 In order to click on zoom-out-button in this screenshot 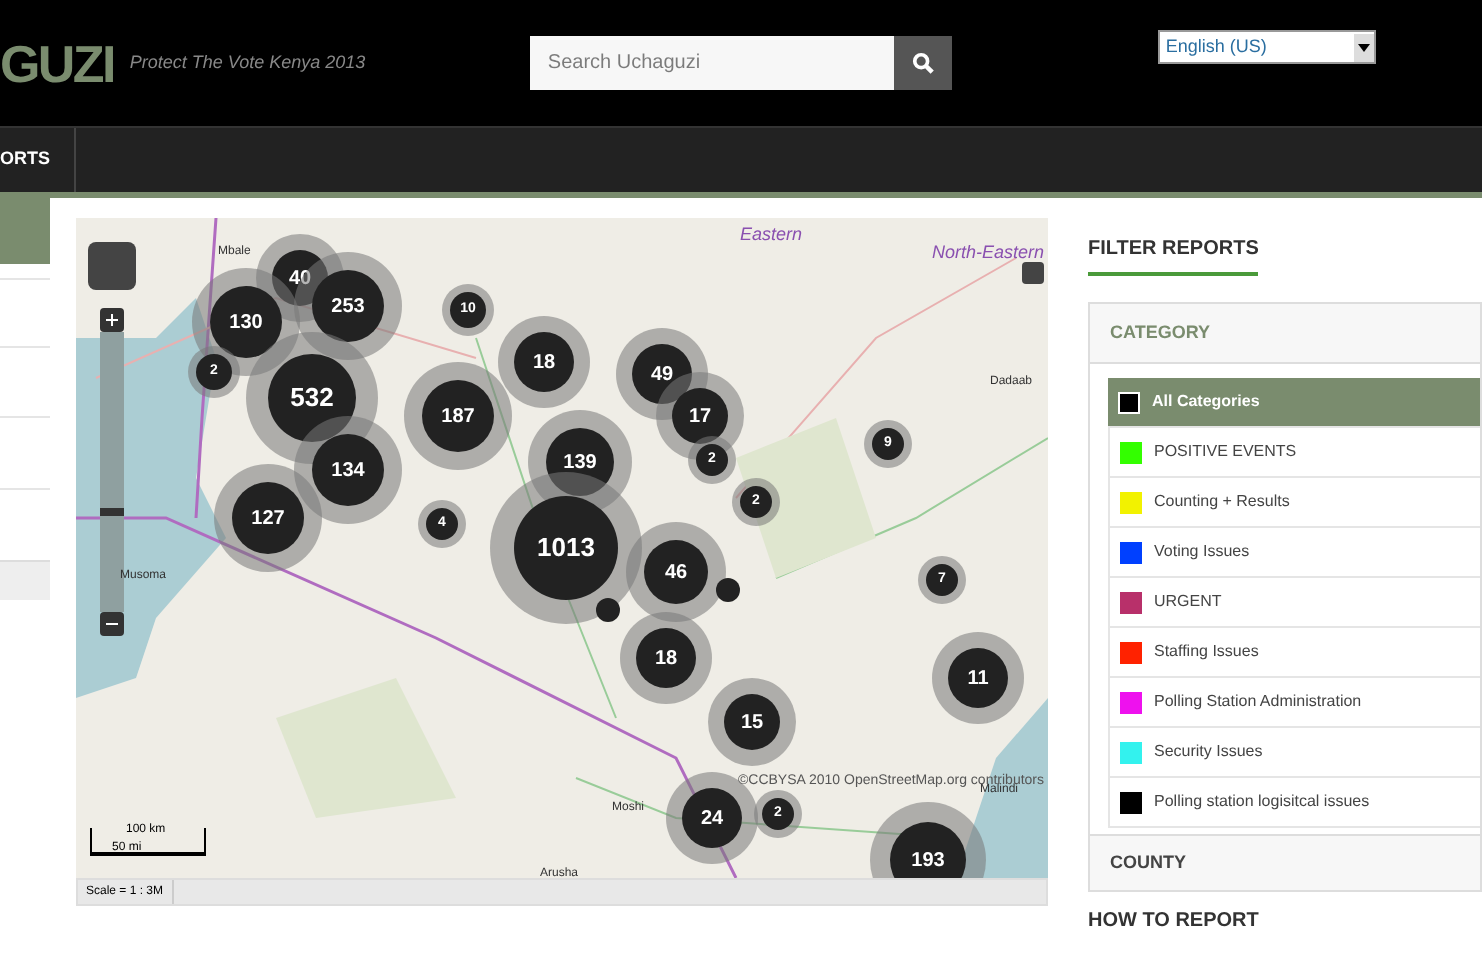, I will do `click(112, 624)`.